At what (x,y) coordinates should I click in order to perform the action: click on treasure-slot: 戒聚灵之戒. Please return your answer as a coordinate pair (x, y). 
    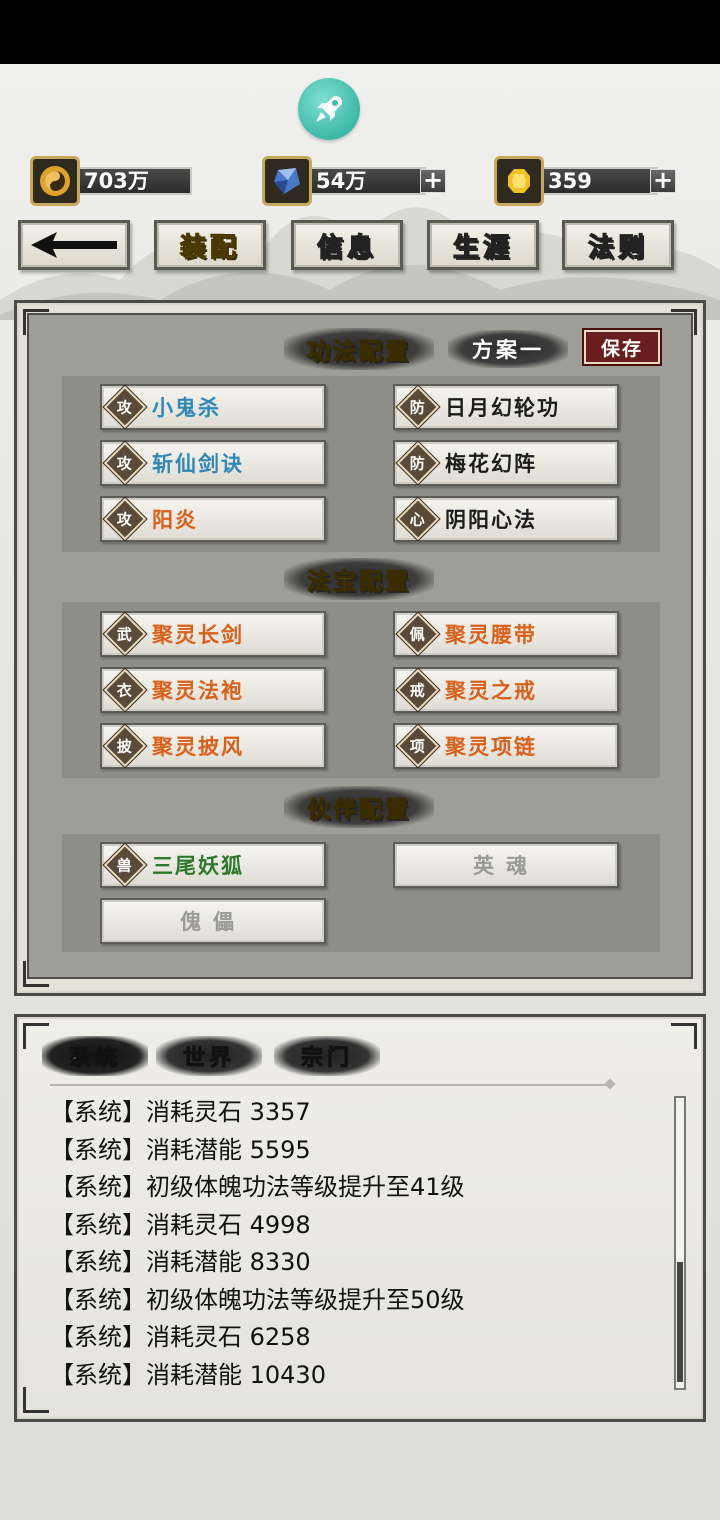
    Looking at the image, I should click on (506, 690).